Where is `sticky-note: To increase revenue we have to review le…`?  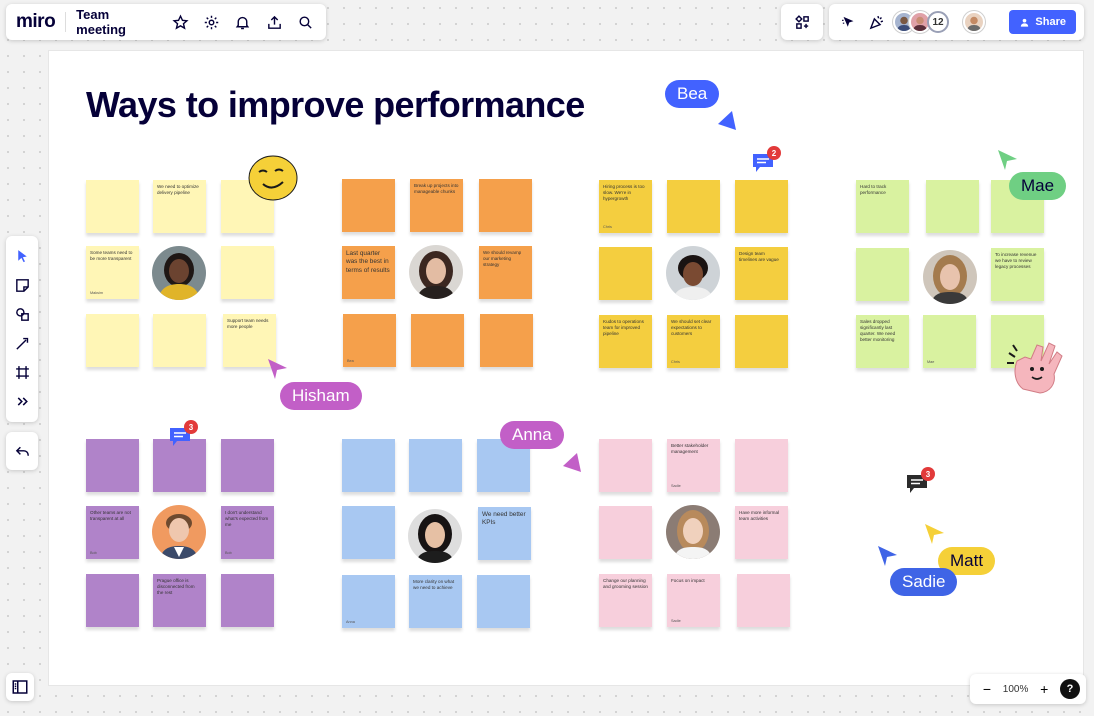
sticky-note: To increase revenue we have to review le… is located at coordinates (1017, 274).